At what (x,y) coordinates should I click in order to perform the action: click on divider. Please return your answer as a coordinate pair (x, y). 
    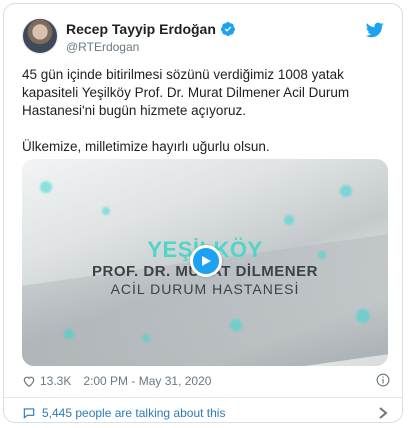
    Looking at the image, I should click on (203, 397).